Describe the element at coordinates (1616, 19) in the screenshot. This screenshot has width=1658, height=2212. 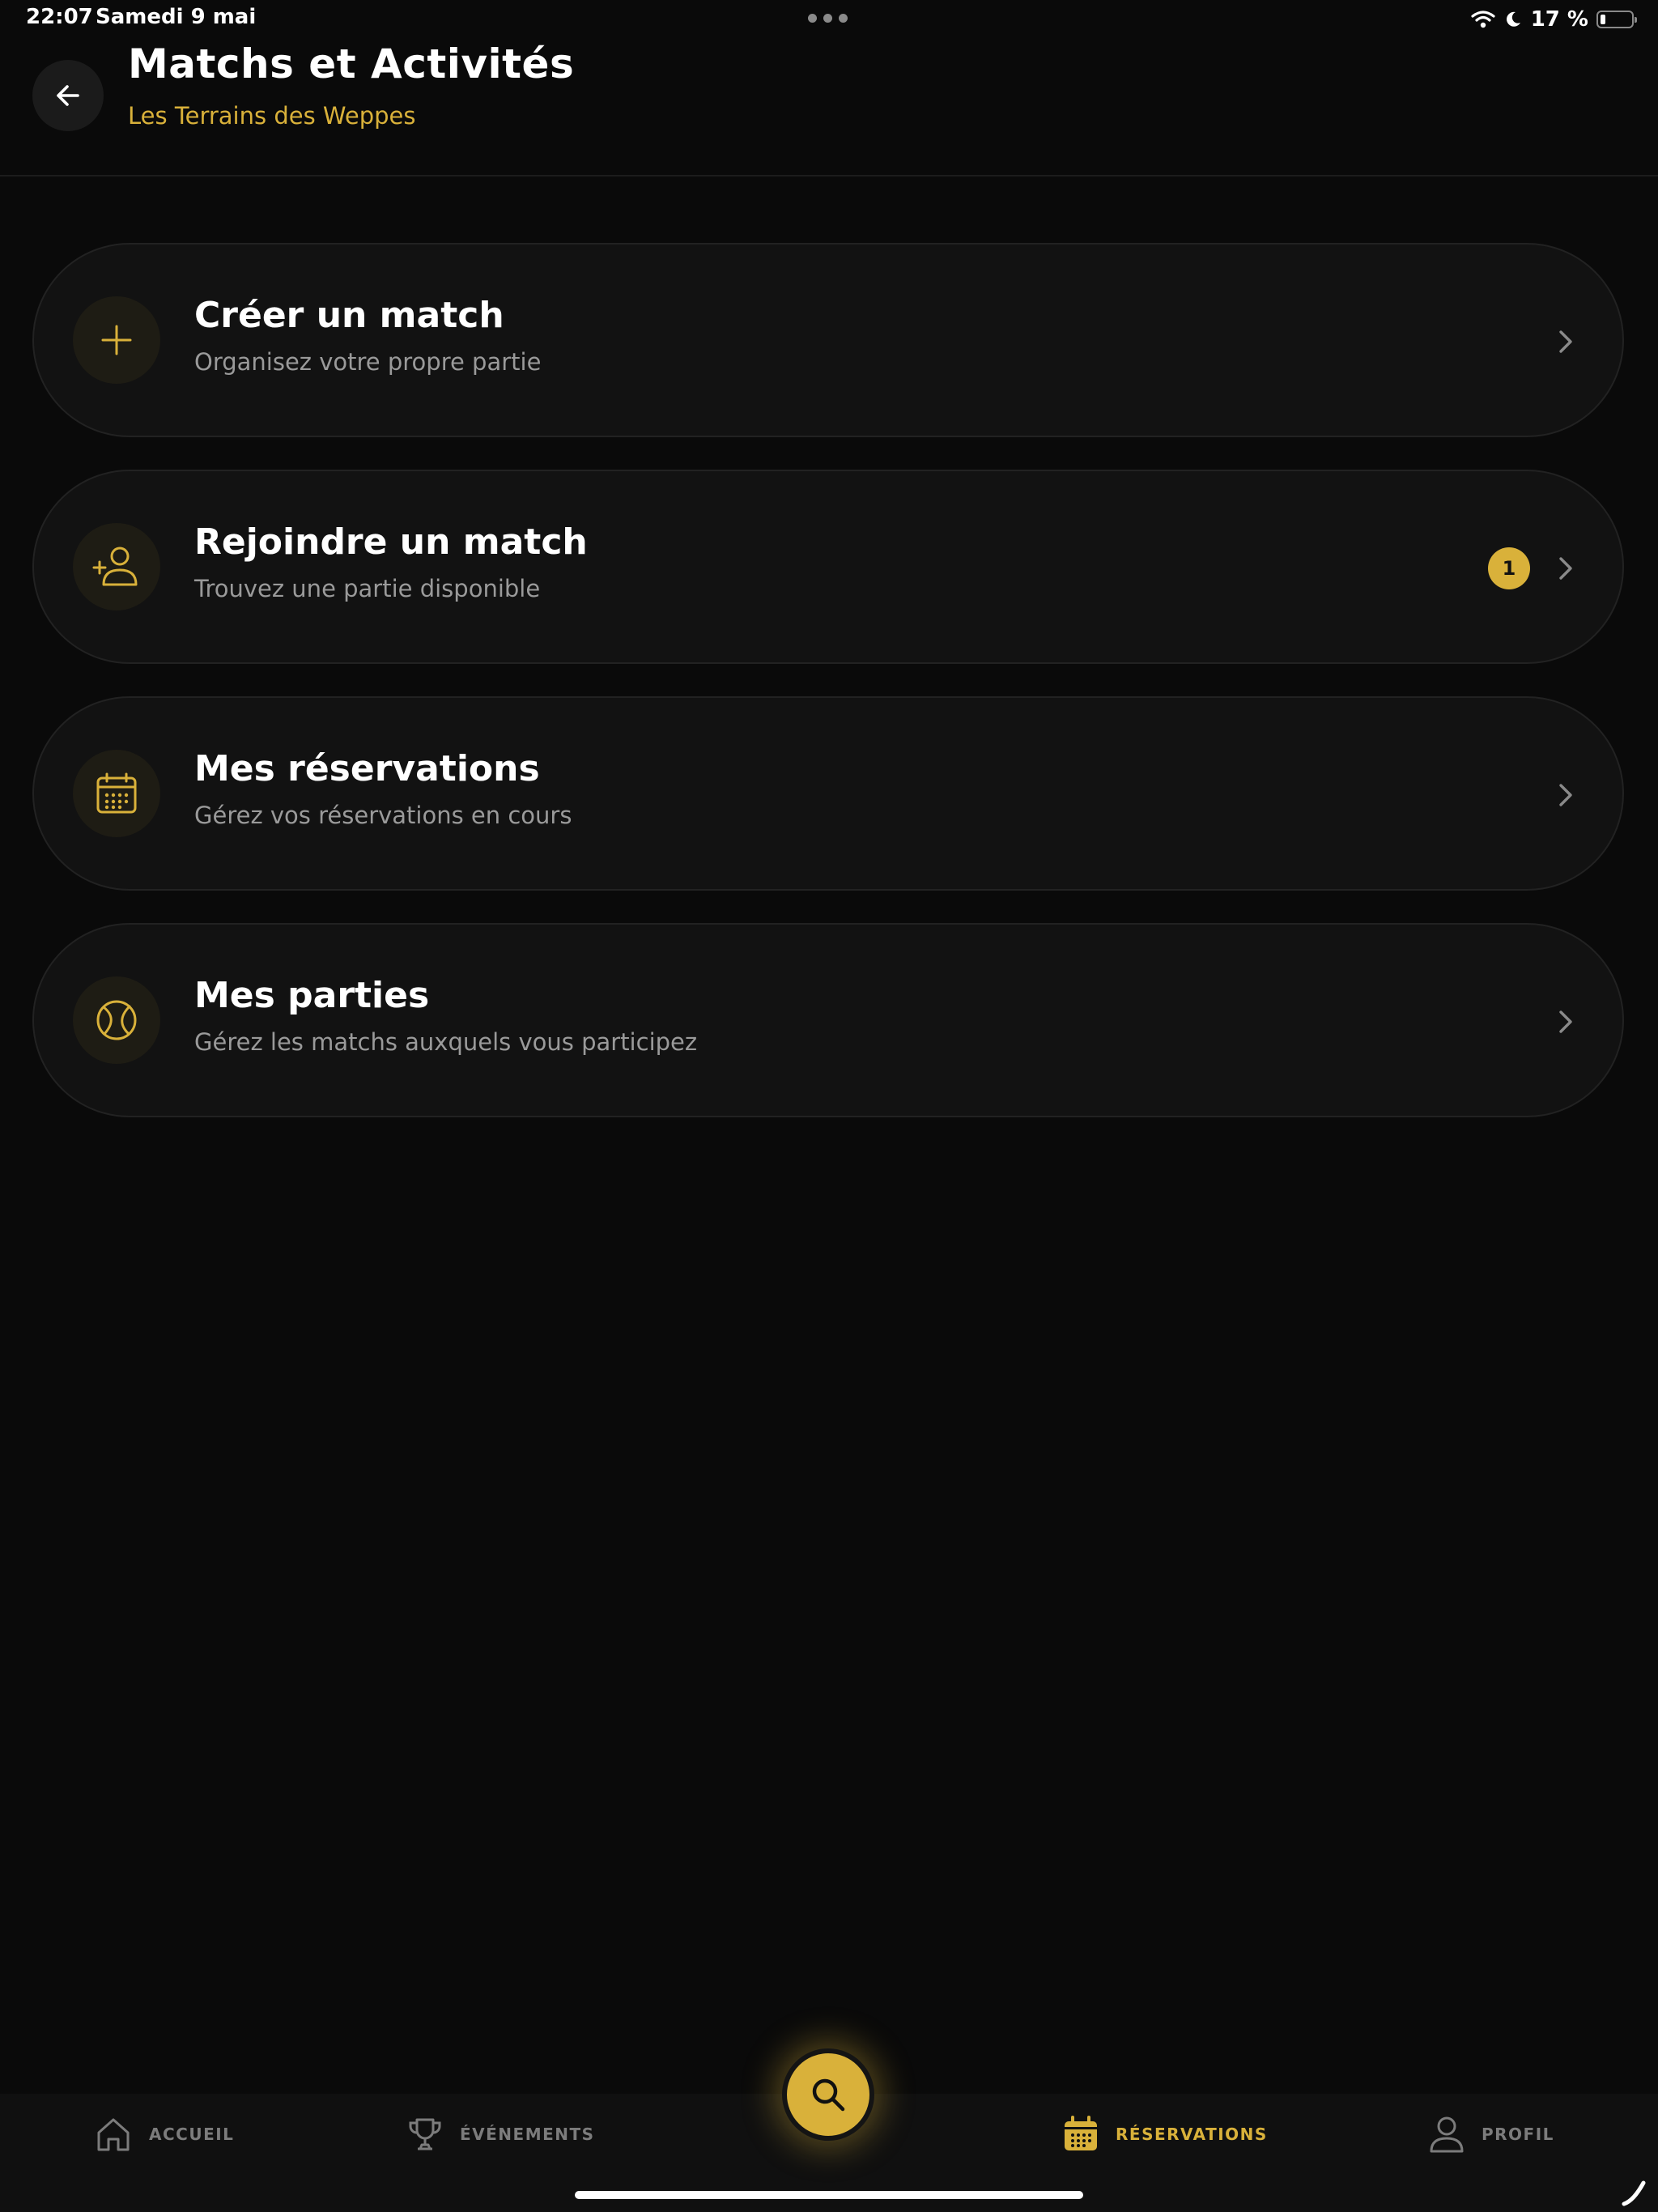
I see `battery-icon` at that location.